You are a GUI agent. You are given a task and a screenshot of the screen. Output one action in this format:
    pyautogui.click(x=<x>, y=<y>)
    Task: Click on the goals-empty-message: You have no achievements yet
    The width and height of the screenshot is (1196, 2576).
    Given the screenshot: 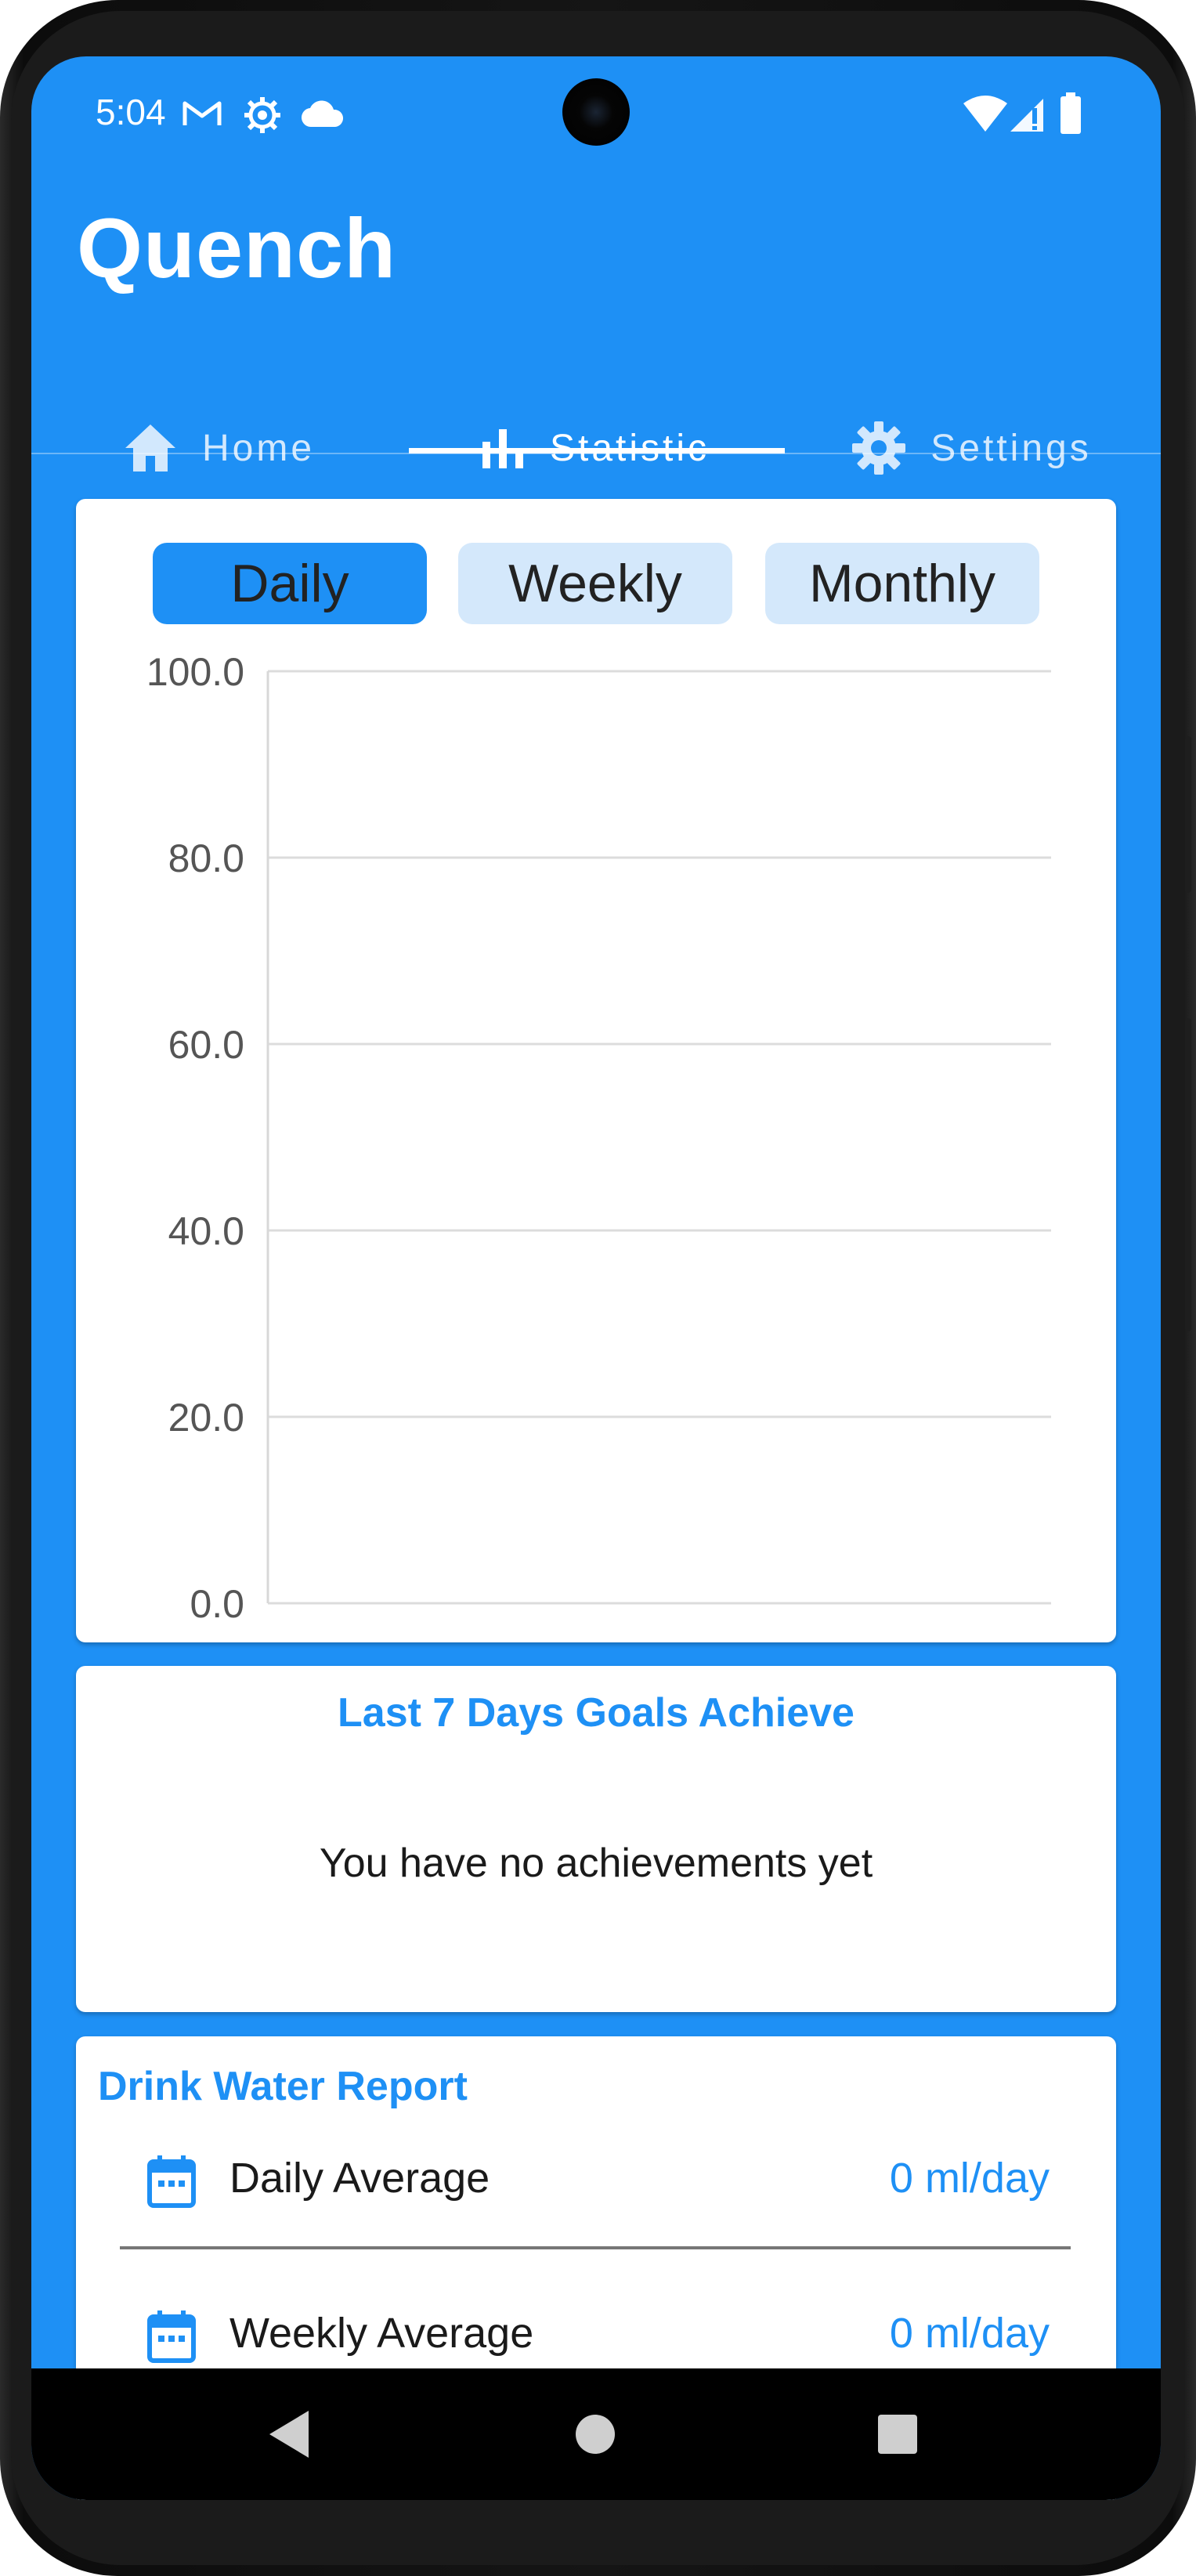 What is the action you would take?
    pyautogui.click(x=596, y=1863)
    